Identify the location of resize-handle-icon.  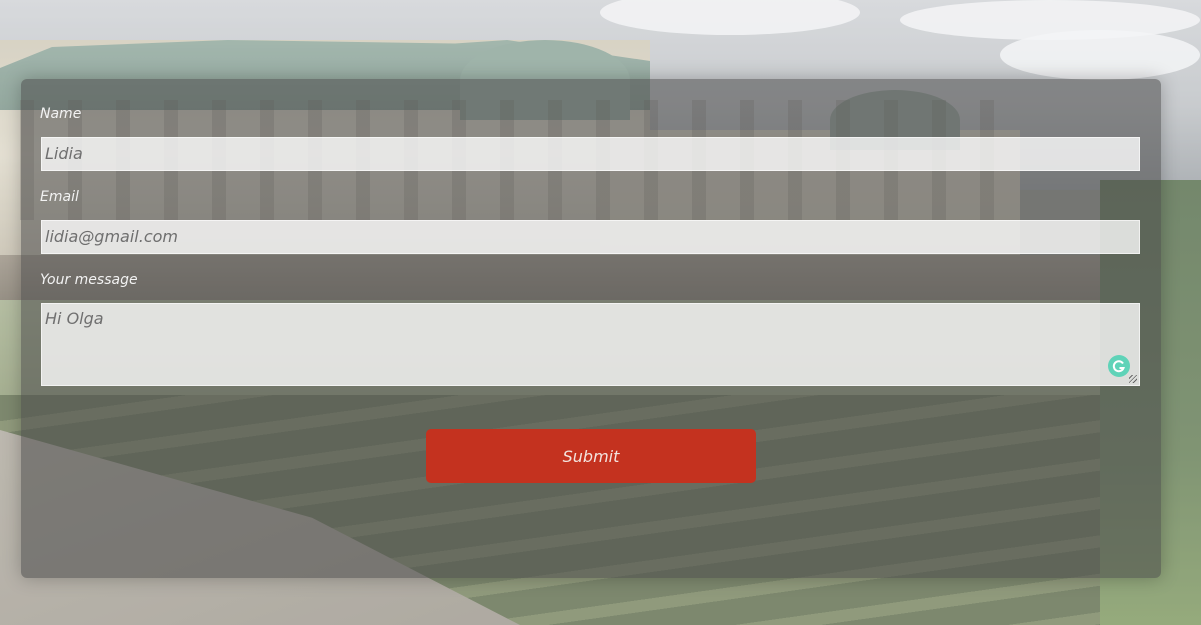
(1133, 379).